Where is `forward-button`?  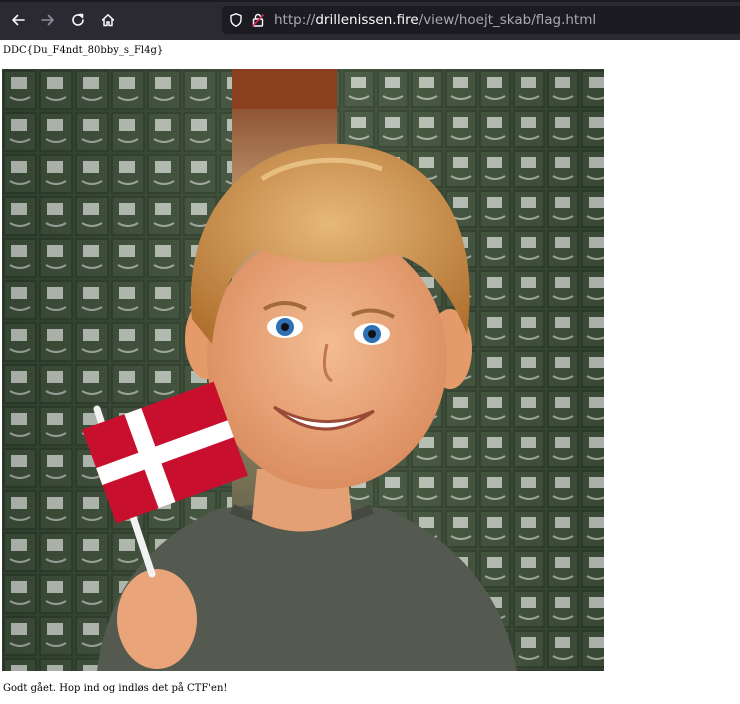 forward-button is located at coordinates (48, 20).